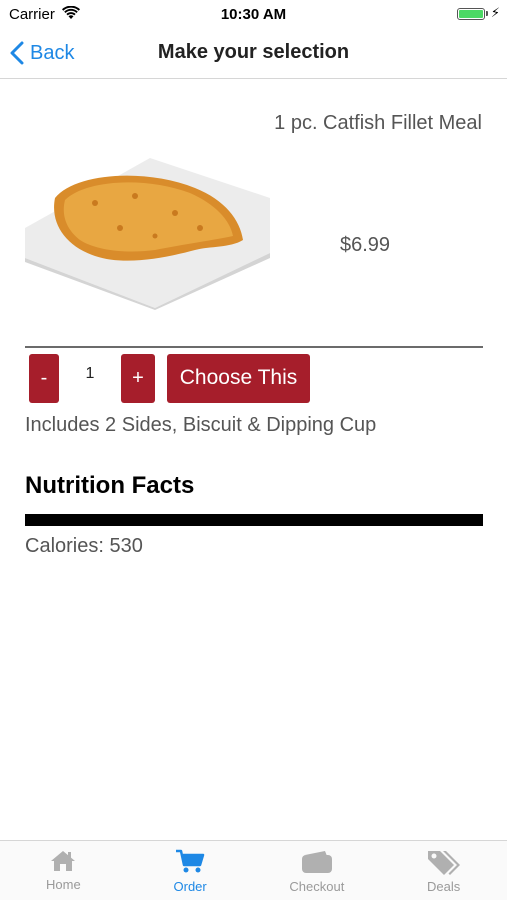 This screenshot has height=900, width=507. Describe the element at coordinates (444, 886) in the screenshot. I see `tab-label-deals: Deals` at that location.